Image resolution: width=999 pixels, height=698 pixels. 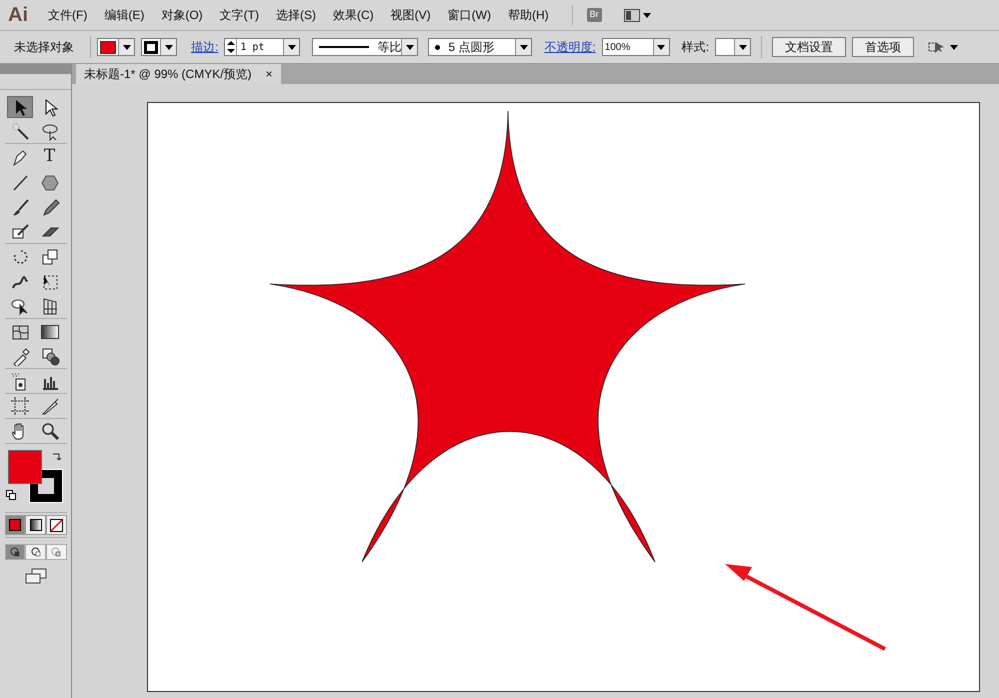 I want to click on menu-item: 文件(F), so click(x=68, y=15).